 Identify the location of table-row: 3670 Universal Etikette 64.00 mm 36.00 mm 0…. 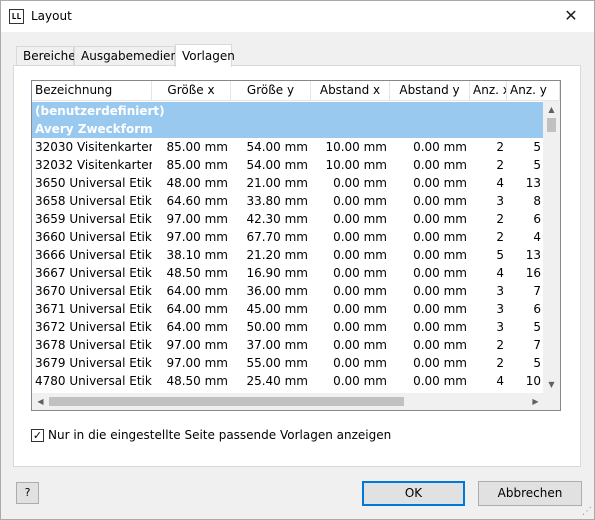
(288, 291).